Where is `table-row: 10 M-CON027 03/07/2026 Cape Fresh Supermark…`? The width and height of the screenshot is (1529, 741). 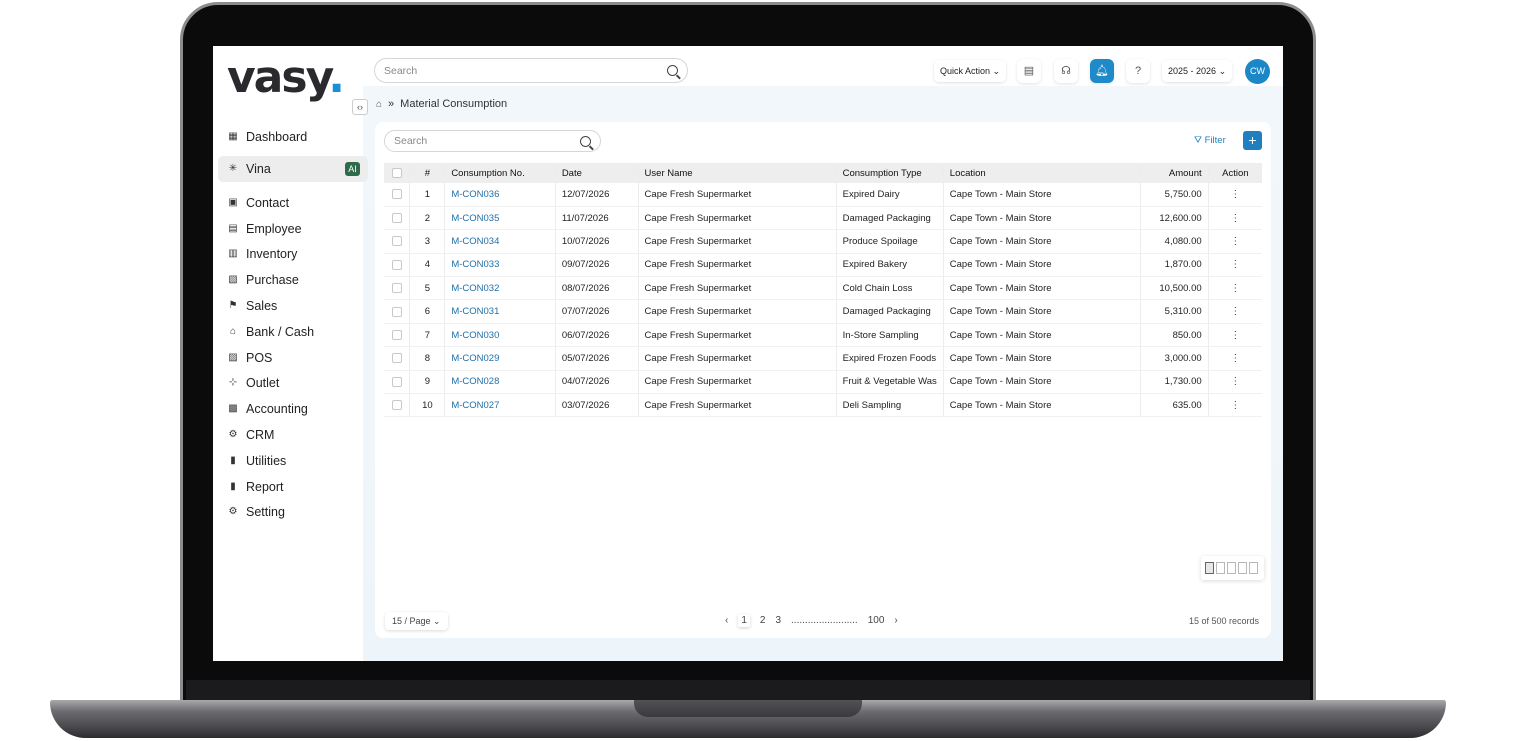 table-row: 10 M-CON027 03/07/2026 Cape Fresh Supermark… is located at coordinates (823, 405).